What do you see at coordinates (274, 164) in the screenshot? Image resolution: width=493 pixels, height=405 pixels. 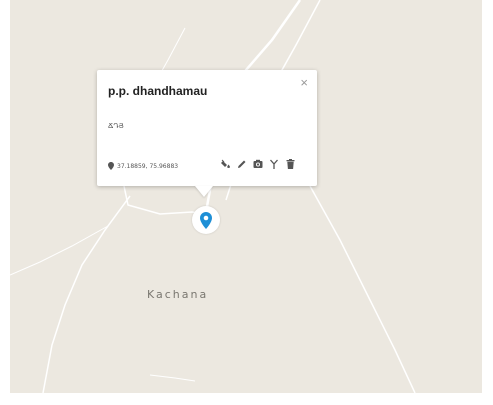 I see `route-fork-icon` at bounding box center [274, 164].